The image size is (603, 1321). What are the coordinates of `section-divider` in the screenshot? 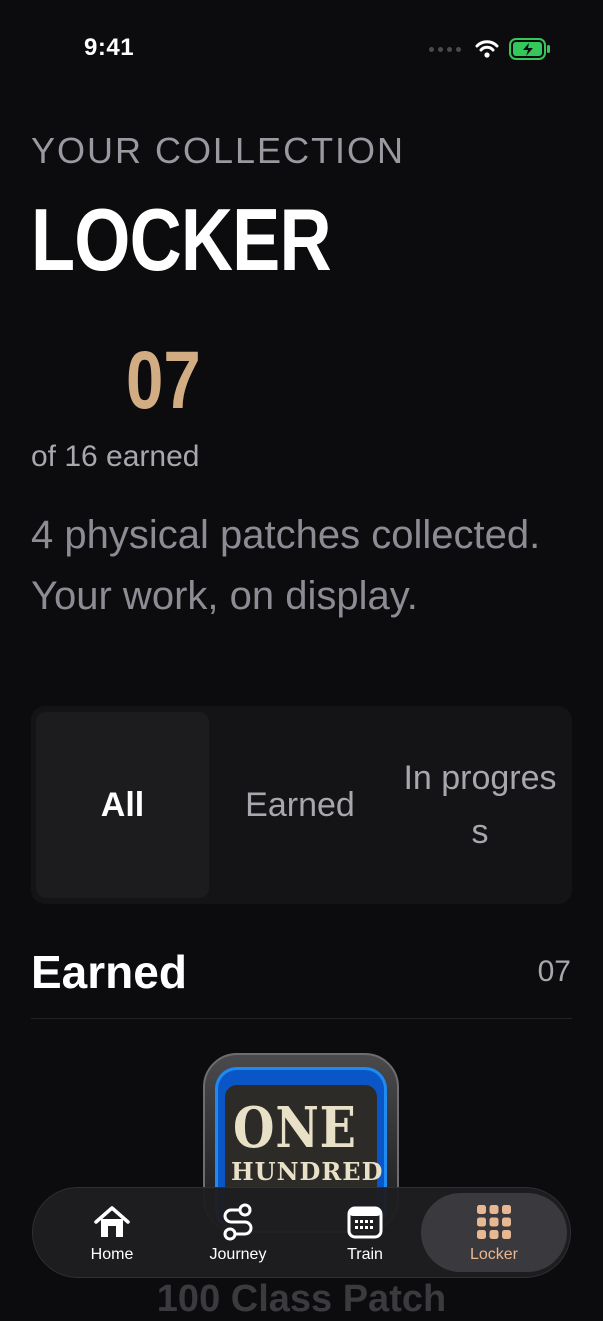 It's located at (301, 1018).